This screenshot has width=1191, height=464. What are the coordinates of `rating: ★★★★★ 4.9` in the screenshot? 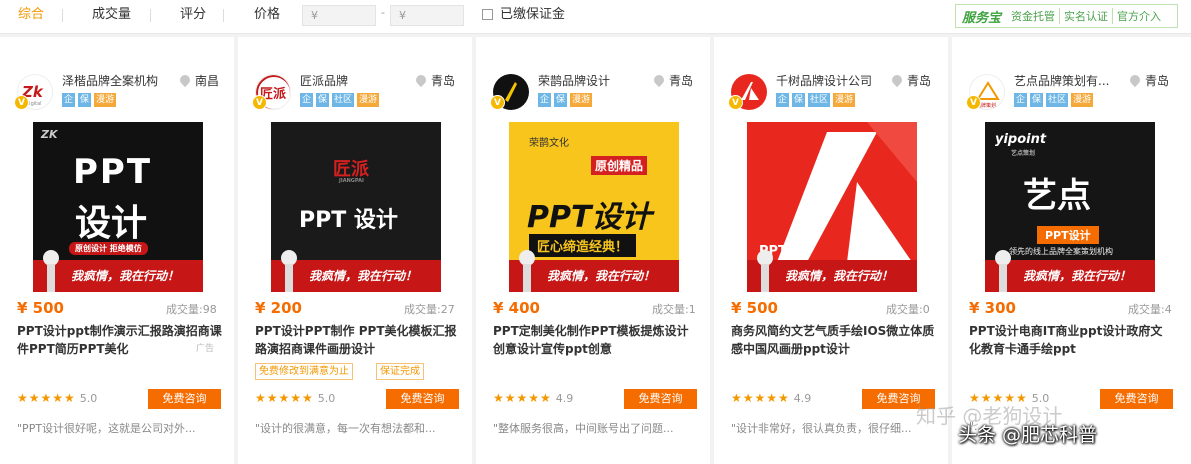 It's located at (771, 398).